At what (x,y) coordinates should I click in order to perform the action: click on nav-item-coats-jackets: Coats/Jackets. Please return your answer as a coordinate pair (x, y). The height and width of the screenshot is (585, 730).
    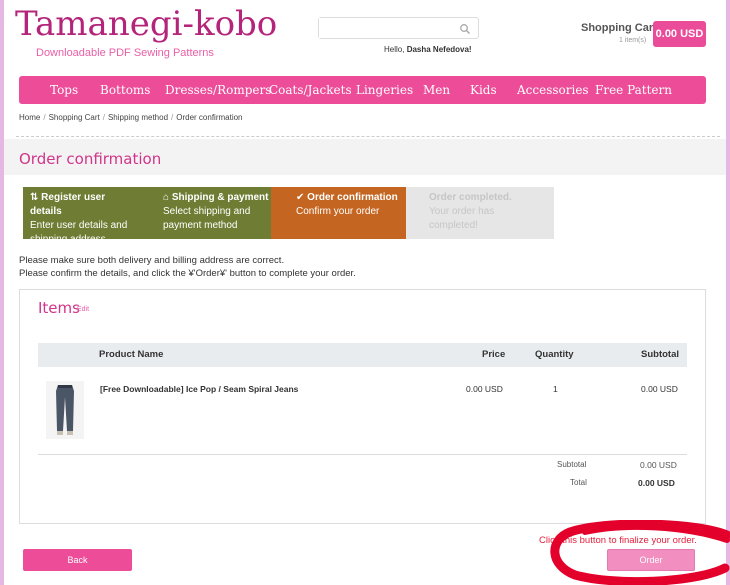
    Looking at the image, I should click on (310, 90).